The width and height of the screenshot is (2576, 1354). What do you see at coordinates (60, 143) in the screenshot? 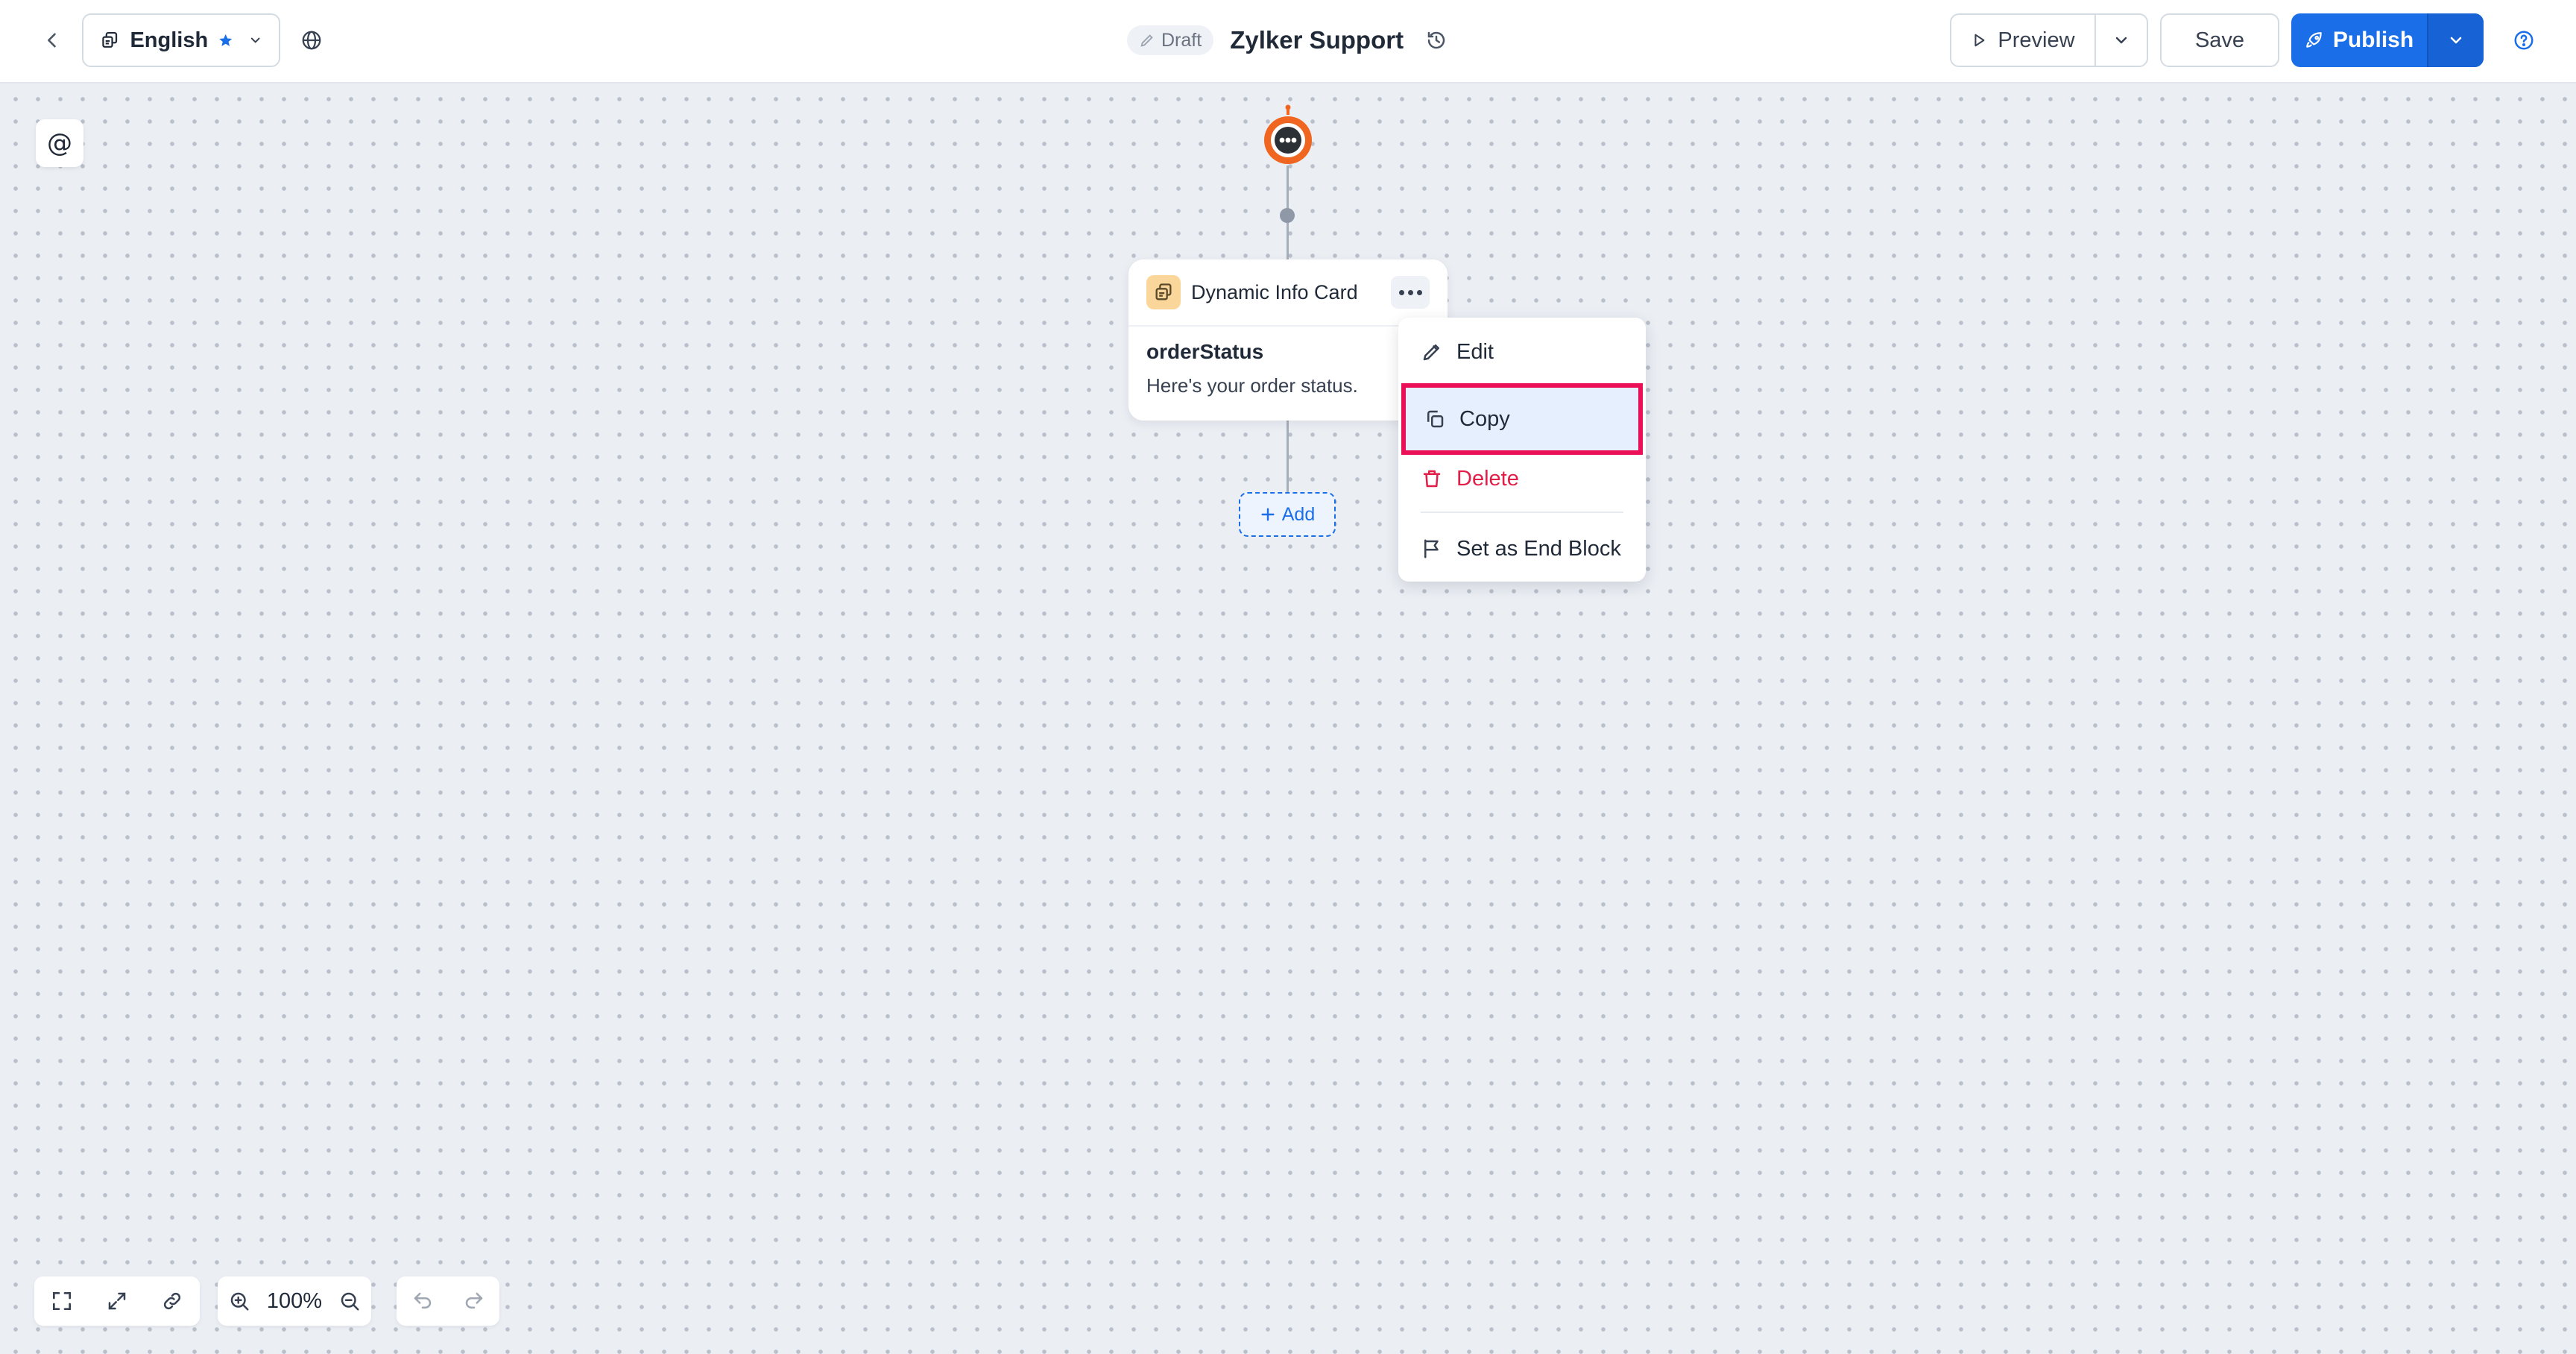
I see `mention-button: @` at bounding box center [60, 143].